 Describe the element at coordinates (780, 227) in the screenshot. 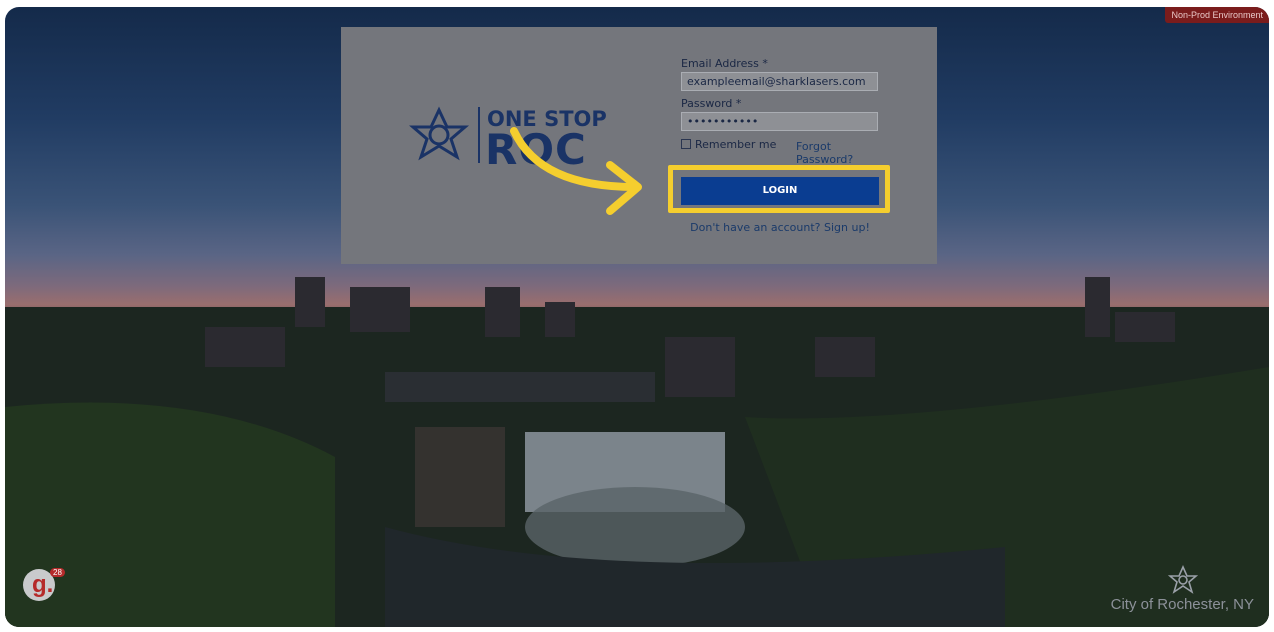

I see `signup-link: Don't have an account? Sign up!` at that location.